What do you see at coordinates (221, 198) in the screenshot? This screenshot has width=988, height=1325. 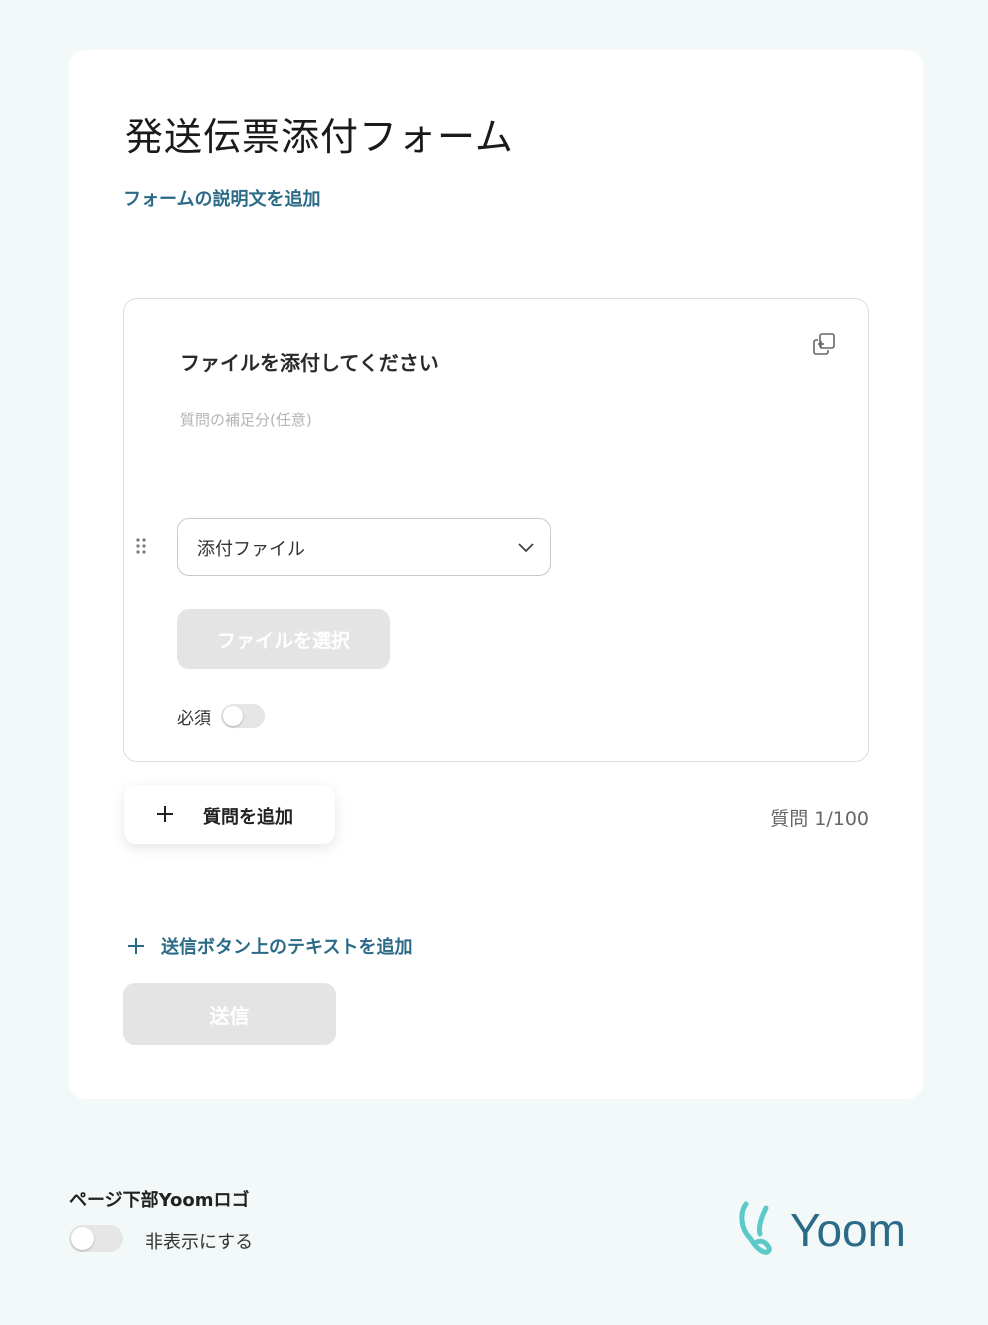 I see `add-description-link: フォームの説明文を追加` at bounding box center [221, 198].